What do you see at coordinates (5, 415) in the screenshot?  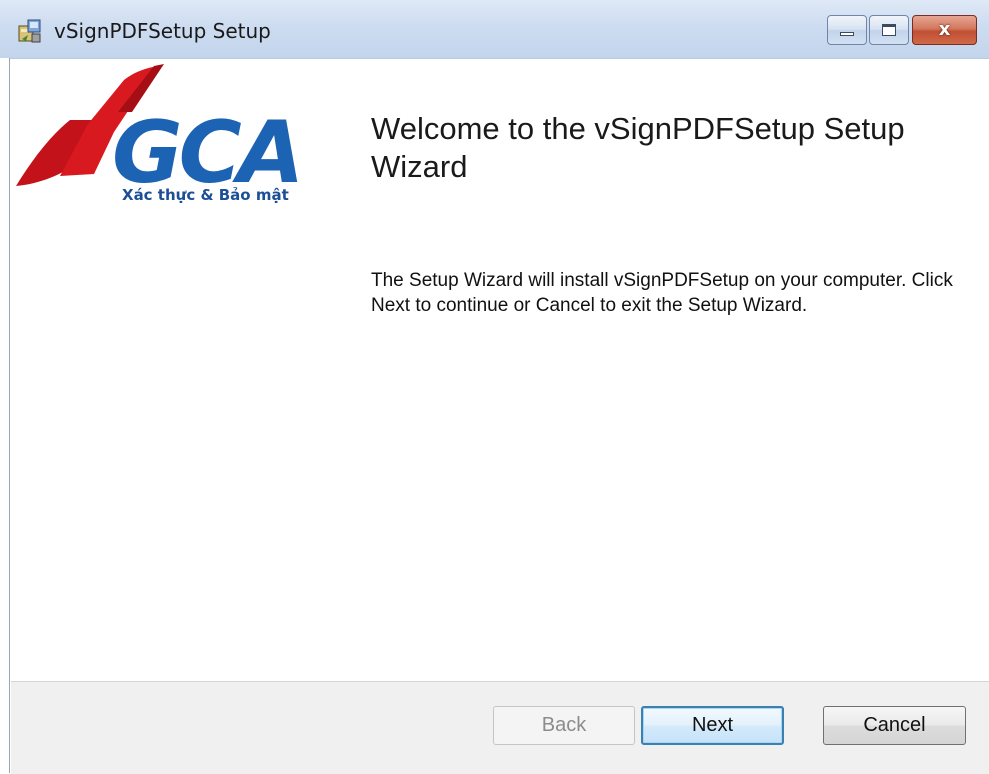 I see `window-frame-left` at bounding box center [5, 415].